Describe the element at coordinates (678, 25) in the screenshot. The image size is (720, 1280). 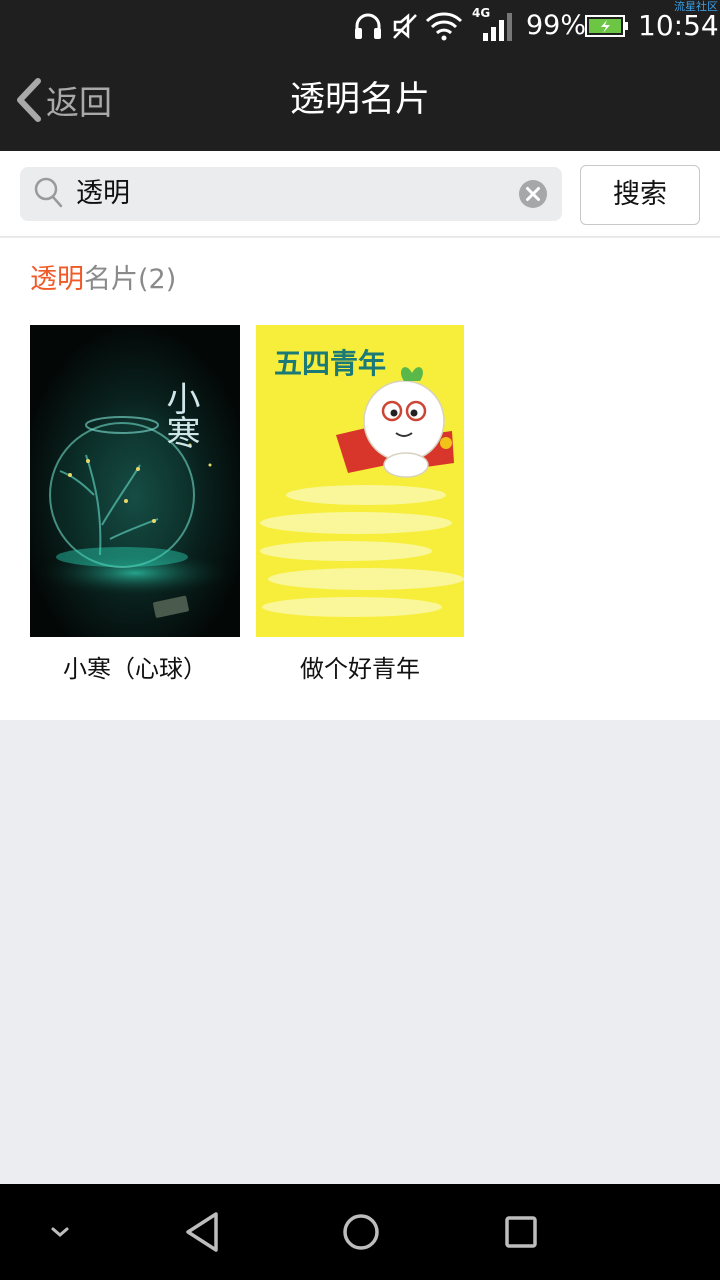
I see `clock: 10:54` at that location.